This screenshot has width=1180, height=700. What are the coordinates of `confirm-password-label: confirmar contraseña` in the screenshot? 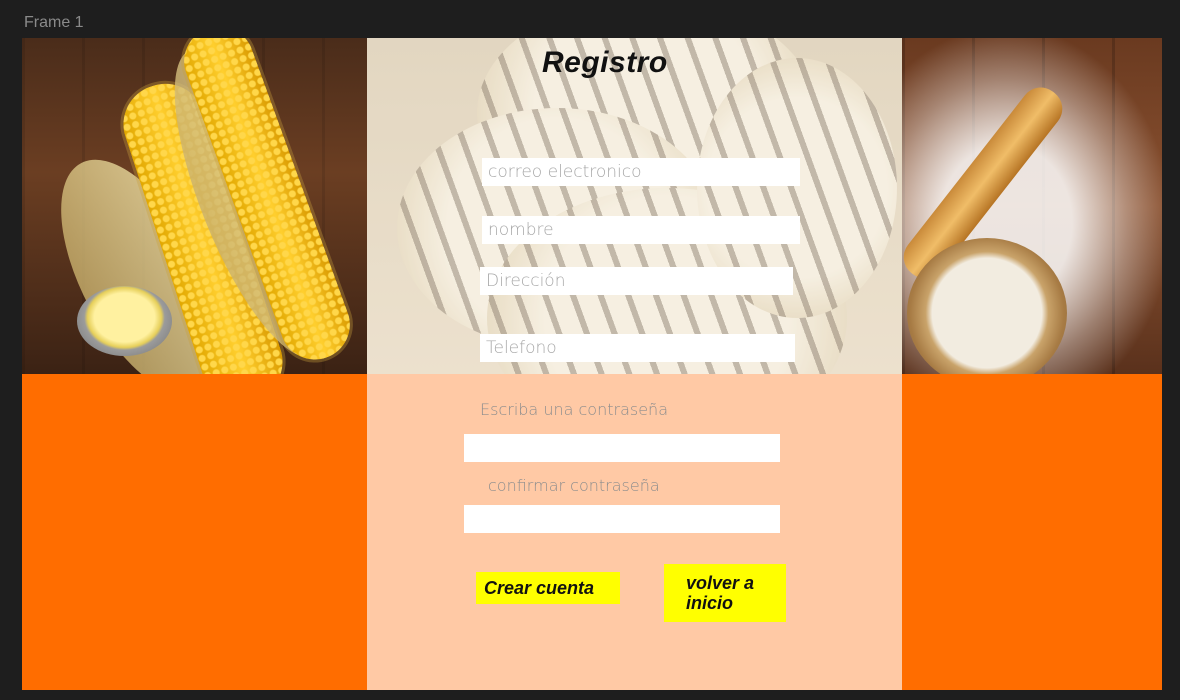 It's located at (574, 485).